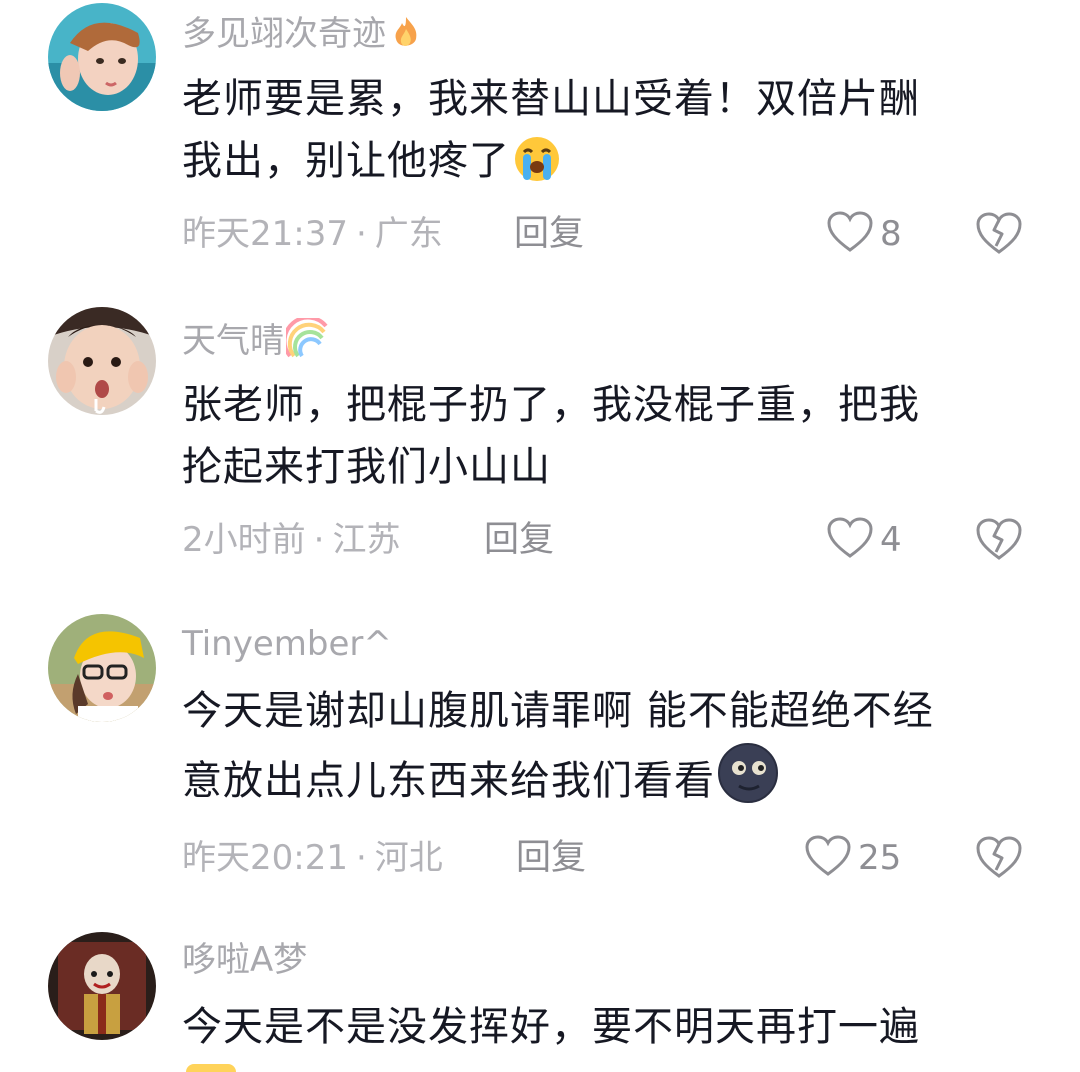 This screenshot has height=1072, width=1080. What do you see at coordinates (537, 168) in the screenshot?
I see `loudly-crying-face-icon` at bounding box center [537, 168].